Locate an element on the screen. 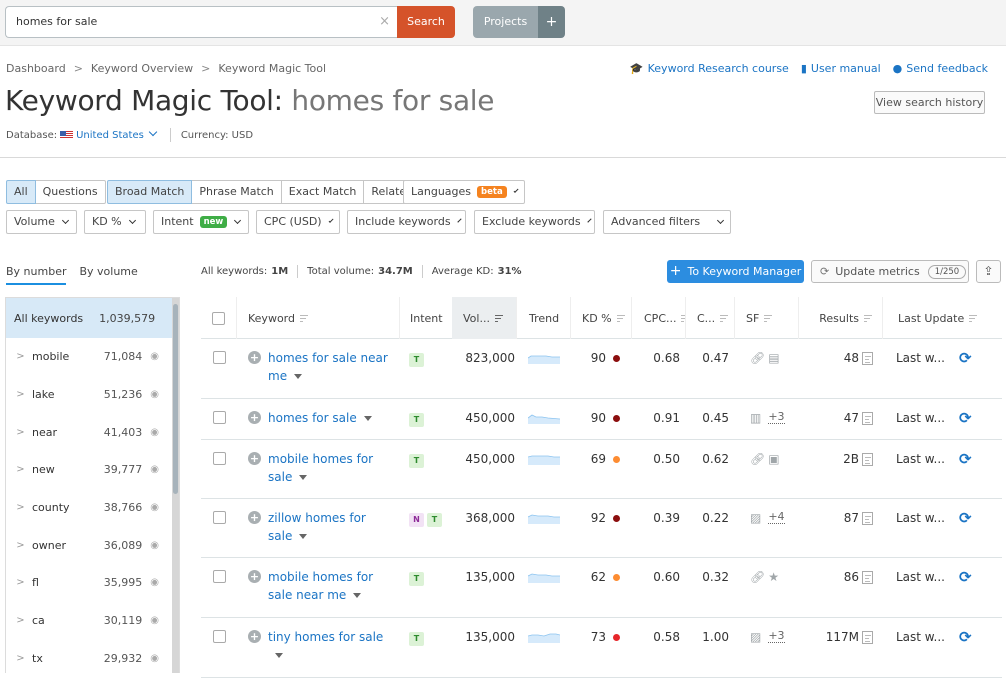 Image resolution: width=1006 pixels, height=678 pixels. include-keywords-dropdown: Include keywords is located at coordinates (406, 222).